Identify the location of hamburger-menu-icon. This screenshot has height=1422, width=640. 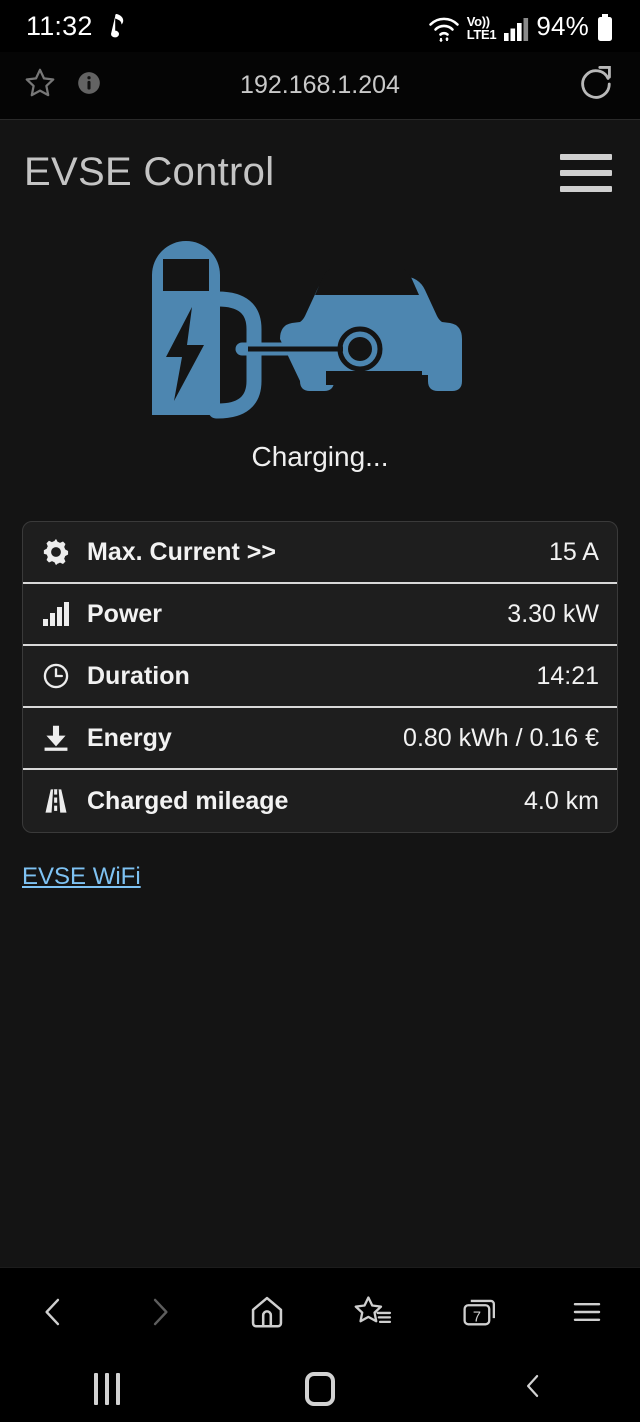
(586, 172).